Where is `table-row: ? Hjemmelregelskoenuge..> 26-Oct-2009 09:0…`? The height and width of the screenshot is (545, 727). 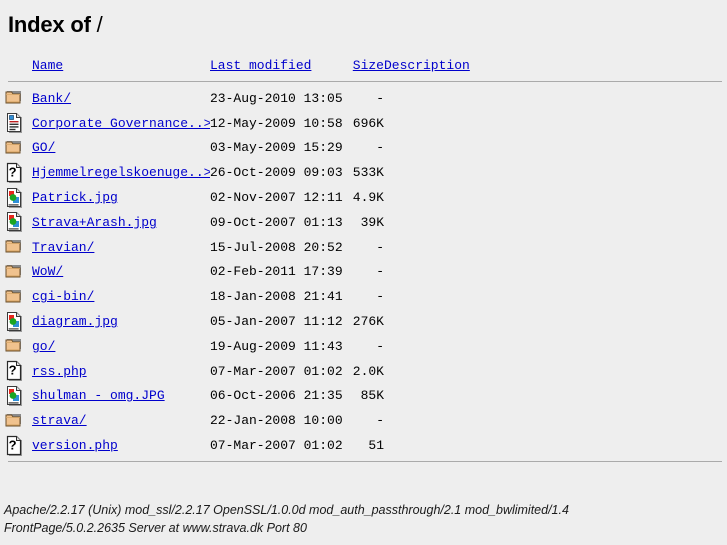
table-row: ? Hjemmelregelskoenuge..> 26-Oct-2009 09:0… is located at coordinates (365, 172).